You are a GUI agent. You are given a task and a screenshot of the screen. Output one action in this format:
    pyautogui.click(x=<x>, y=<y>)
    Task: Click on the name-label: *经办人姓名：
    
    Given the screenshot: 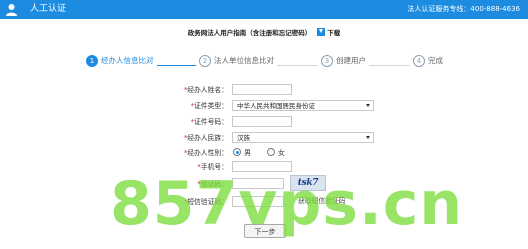 What is the action you would take?
    pyautogui.click(x=206, y=90)
    